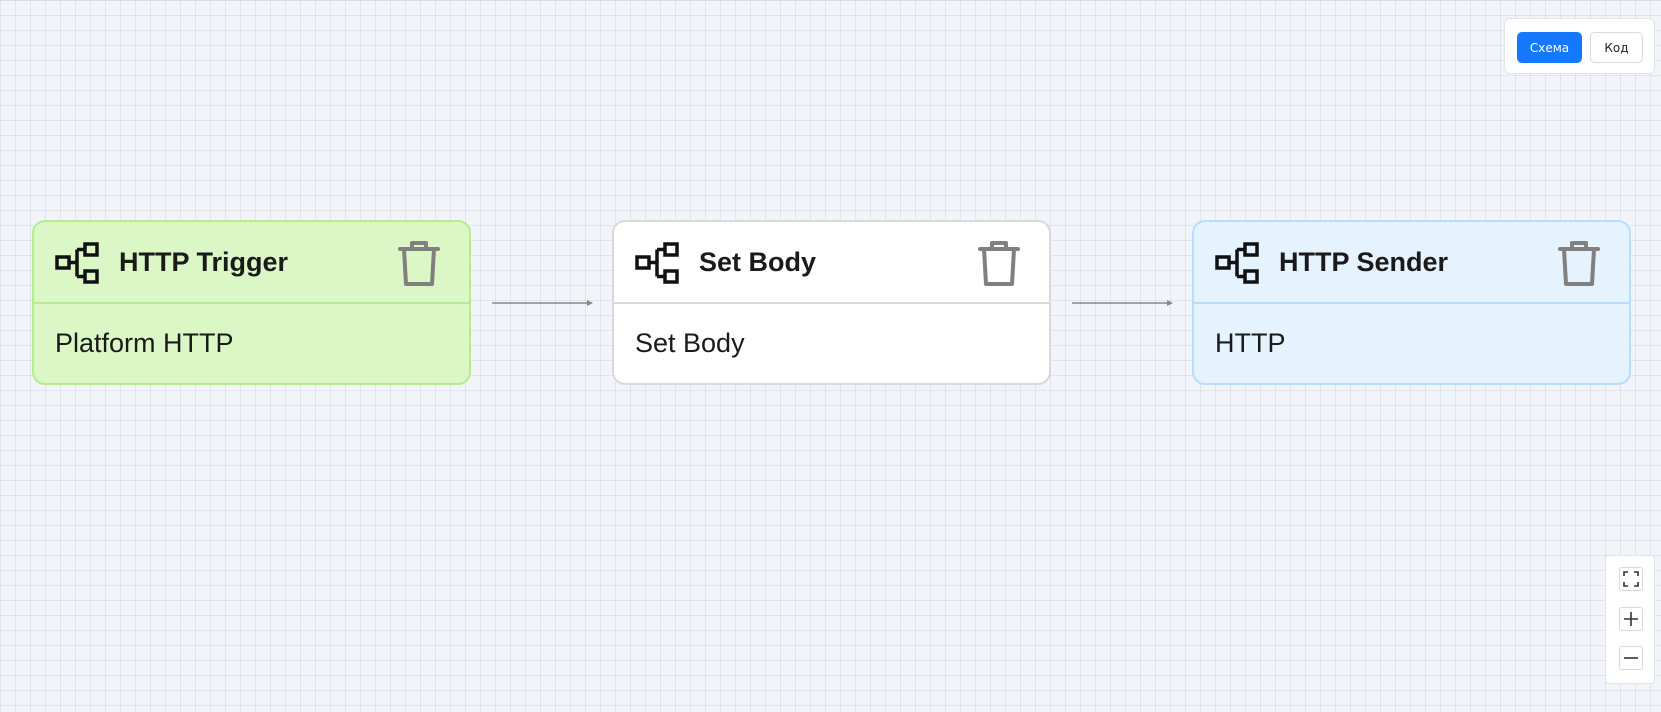 Image resolution: width=1661 pixels, height=712 pixels. I want to click on zoom-out-button, so click(1631, 658).